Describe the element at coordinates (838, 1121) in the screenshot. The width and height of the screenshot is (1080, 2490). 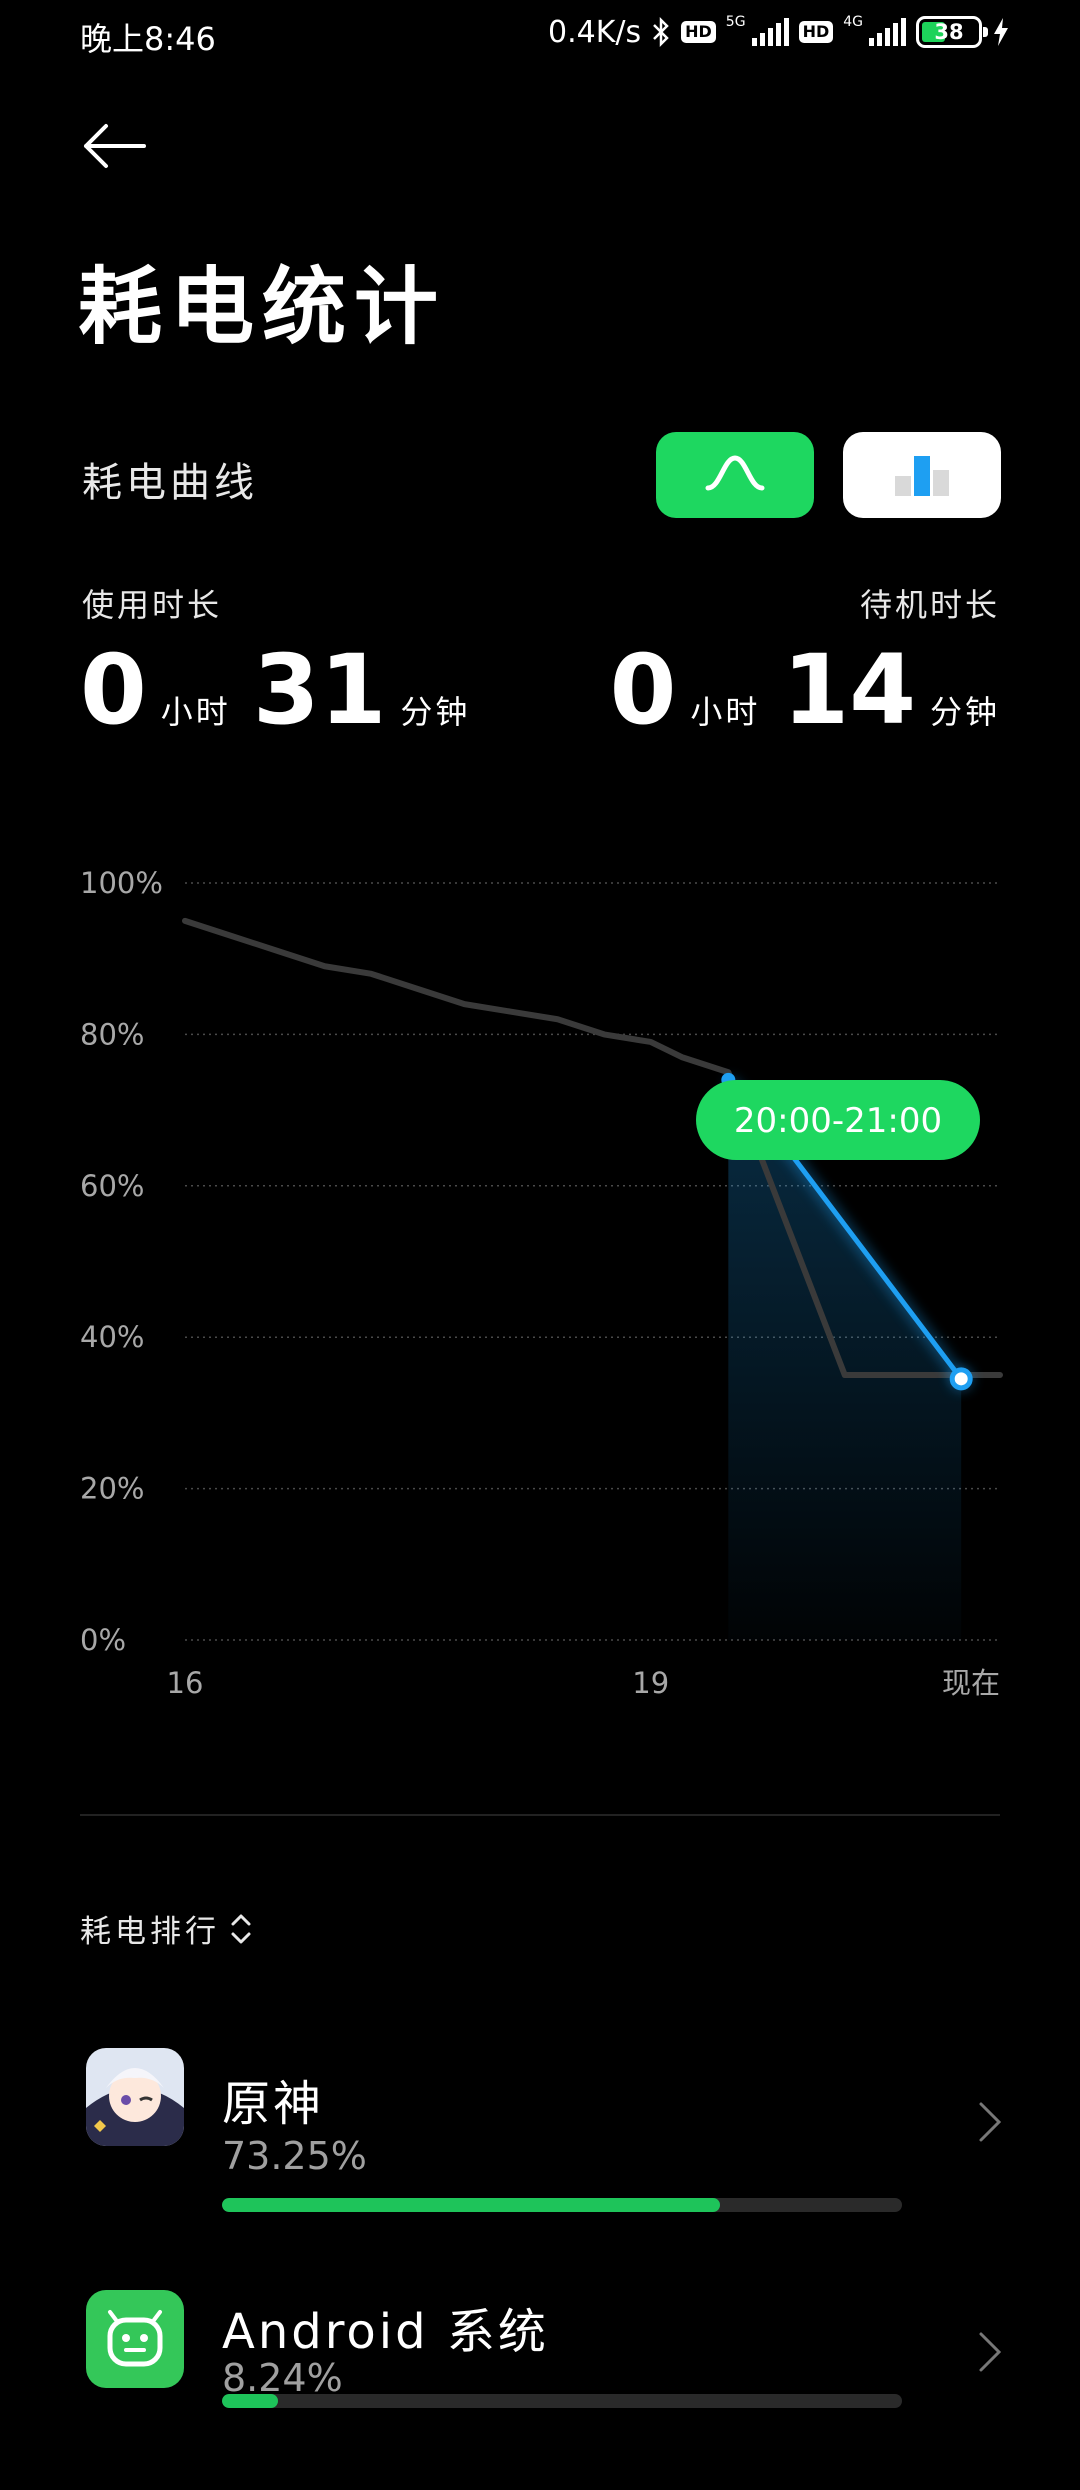
I see `time-range-label: 20:00-21:00` at that location.